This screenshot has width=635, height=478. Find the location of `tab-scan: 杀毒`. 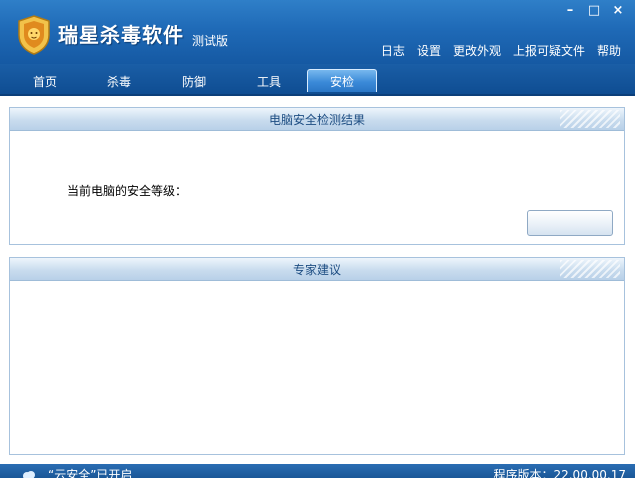

tab-scan: 杀毒 is located at coordinates (119, 81).